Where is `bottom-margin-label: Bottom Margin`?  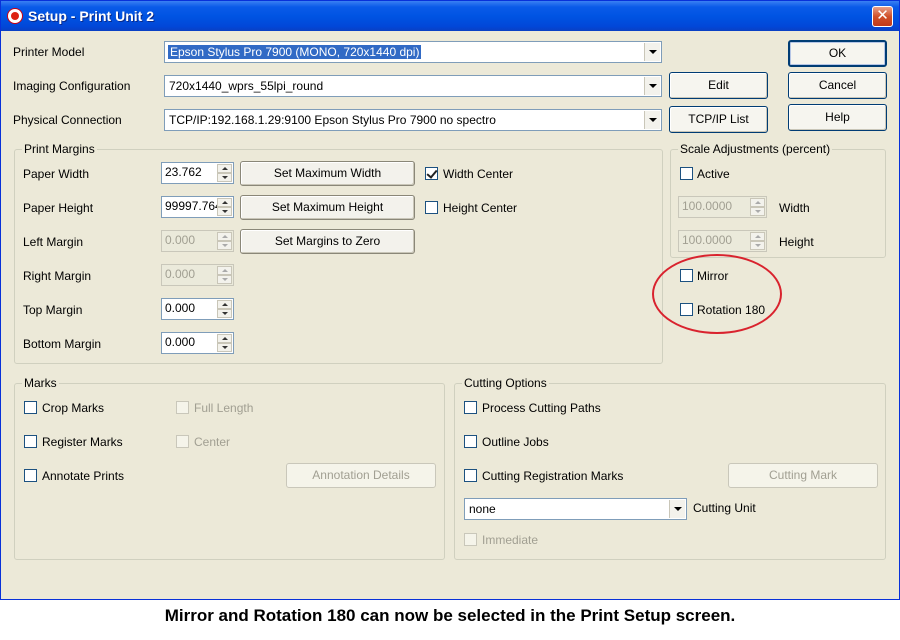 bottom-margin-label: Bottom Margin is located at coordinates (62, 344).